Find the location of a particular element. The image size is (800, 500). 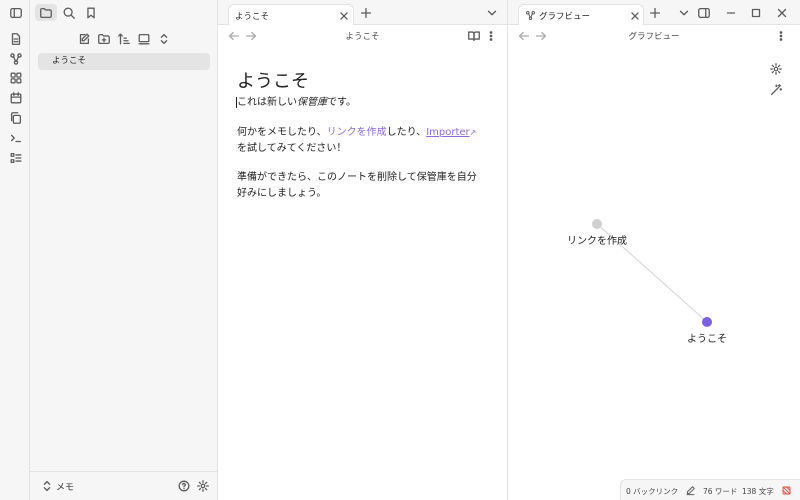

close-icon is located at coordinates (344, 16).